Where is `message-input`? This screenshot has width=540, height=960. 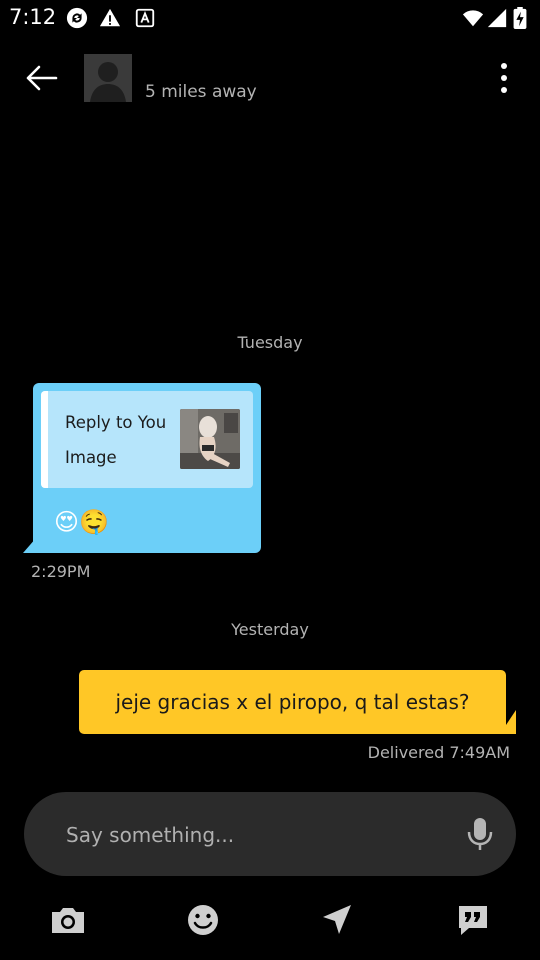 message-input is located at coordinates (261, 835).